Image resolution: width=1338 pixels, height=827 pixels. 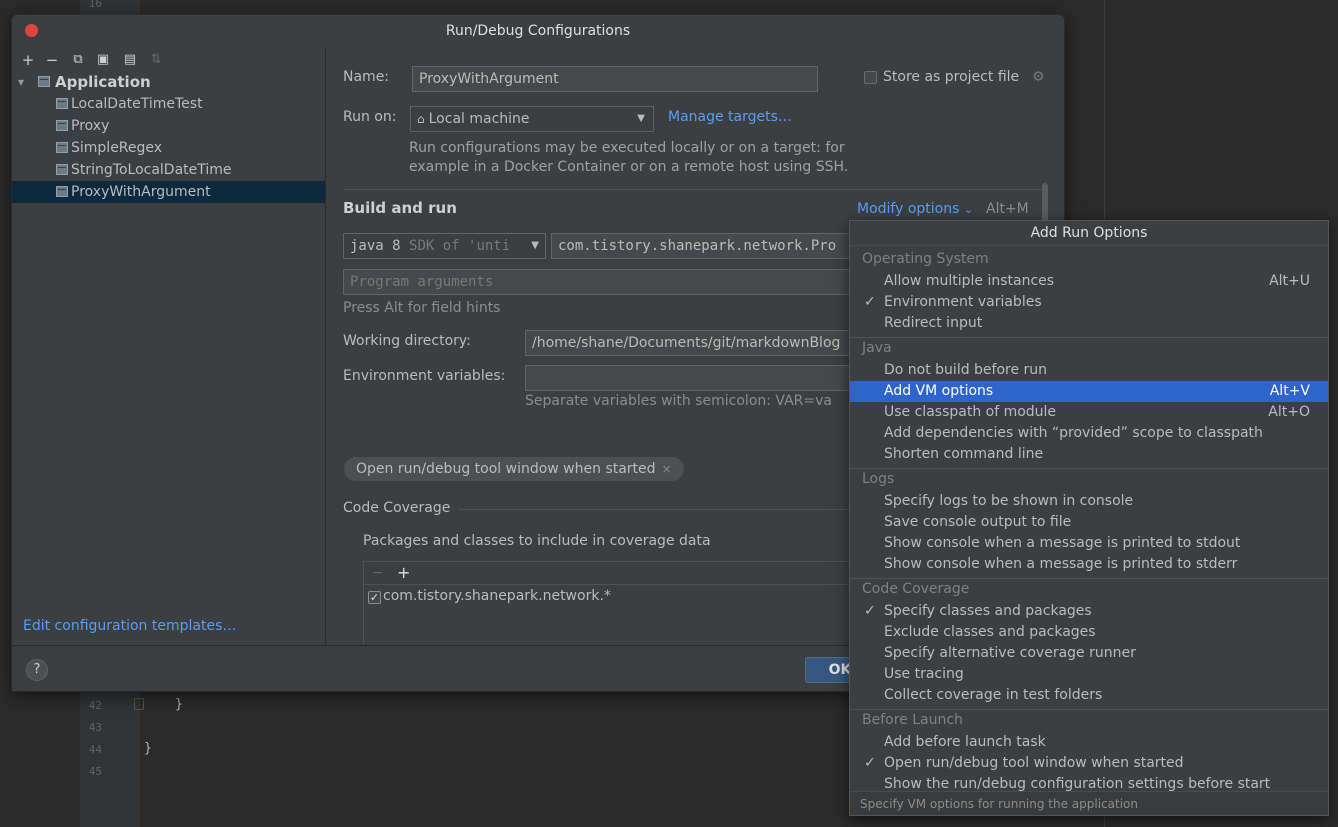 What do you see at coordinates (970, 412) in the screenshot?
I see `menu-item-label: Use classpath of module` at bounding box center [970, 412].